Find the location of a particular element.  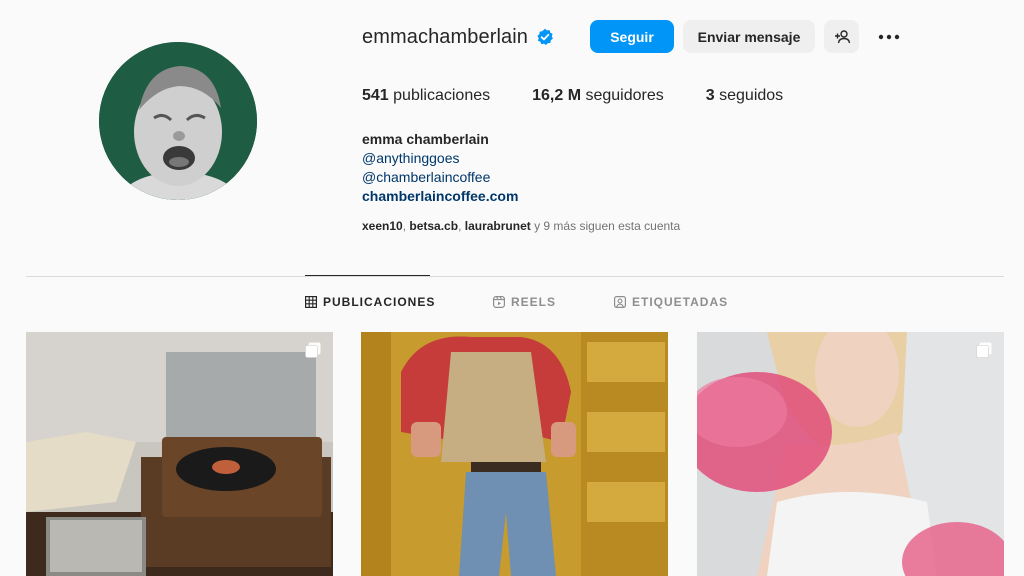

post-image-western-outfit is located at coordinates (514, 454).